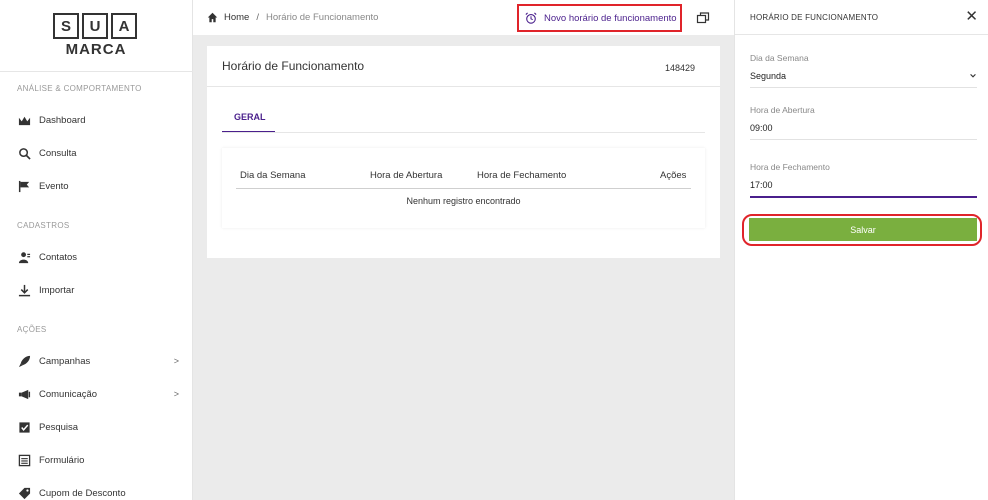 This screenshot has height=500, width=988. I want to click on closing-time-input: Hora de Fechamento 17:00, so click(863, 180).